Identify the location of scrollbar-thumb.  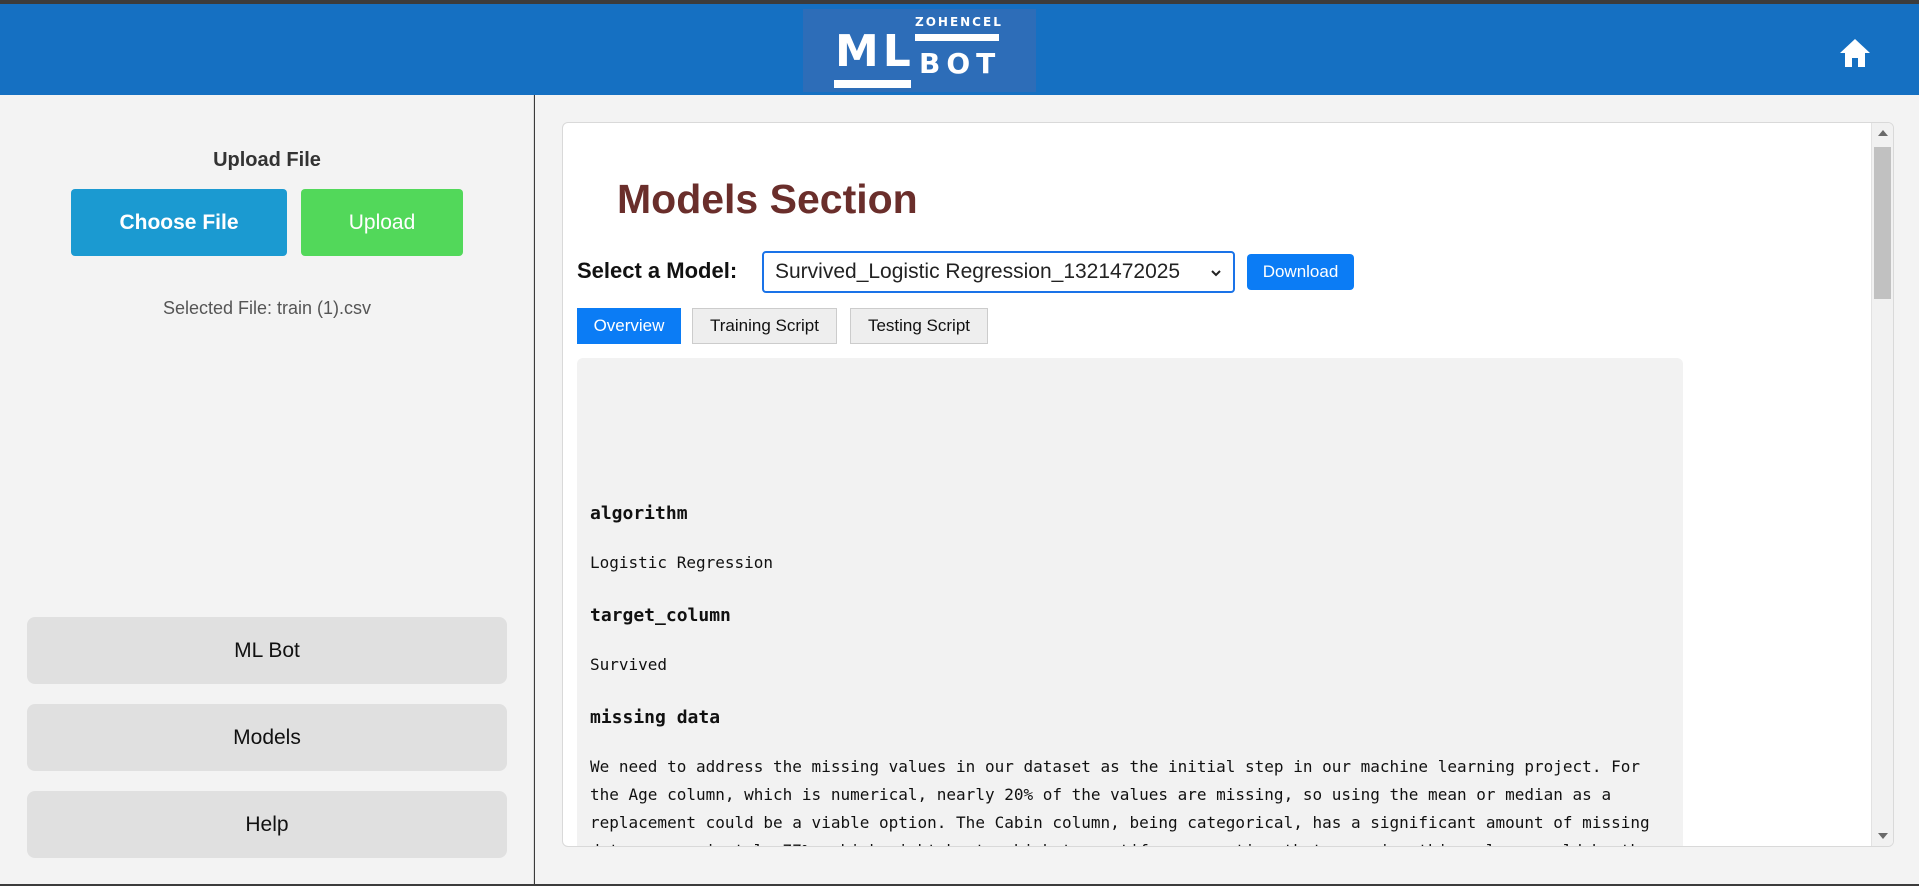
(1882, 223).